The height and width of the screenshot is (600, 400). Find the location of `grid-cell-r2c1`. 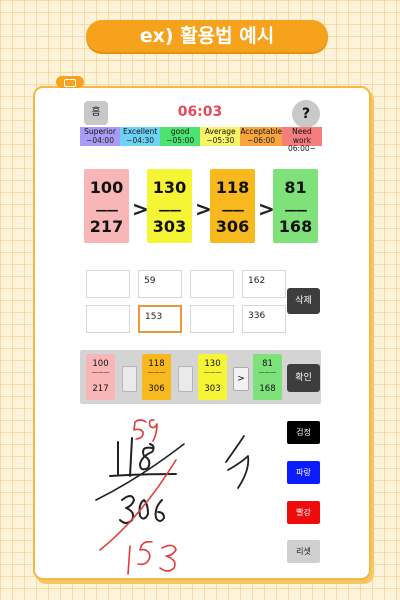

grid-cell-r2c1 is located at coordinates (108, 319).